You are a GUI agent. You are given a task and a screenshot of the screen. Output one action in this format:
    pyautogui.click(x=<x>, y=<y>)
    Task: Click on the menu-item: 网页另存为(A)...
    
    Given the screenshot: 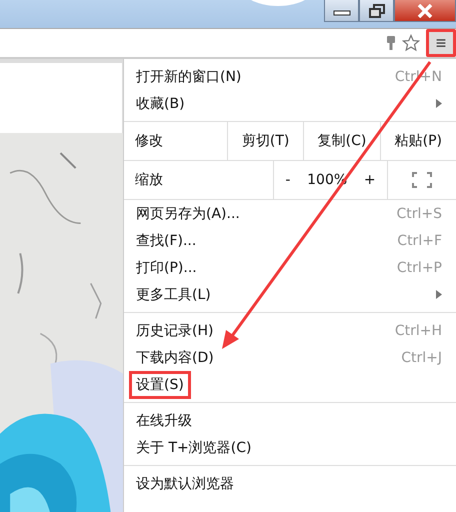 What is the action you would take?
    pyautogui.click(x=188, y=214)
    